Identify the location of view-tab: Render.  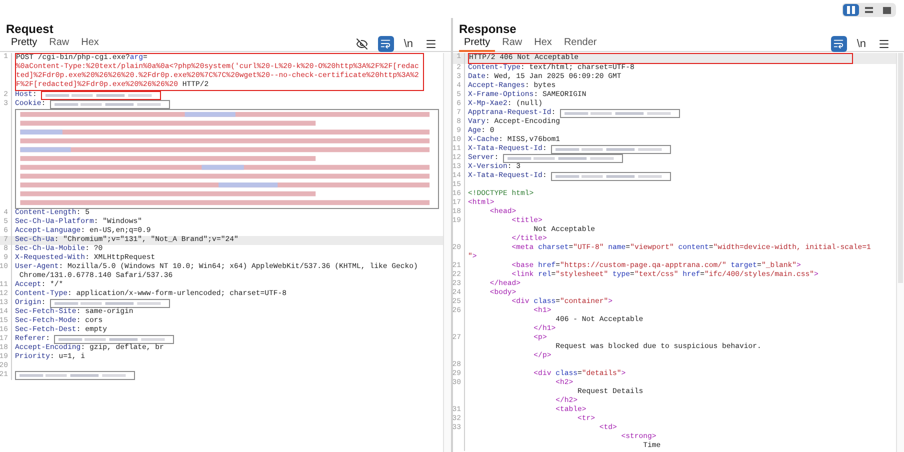
(580, 44).